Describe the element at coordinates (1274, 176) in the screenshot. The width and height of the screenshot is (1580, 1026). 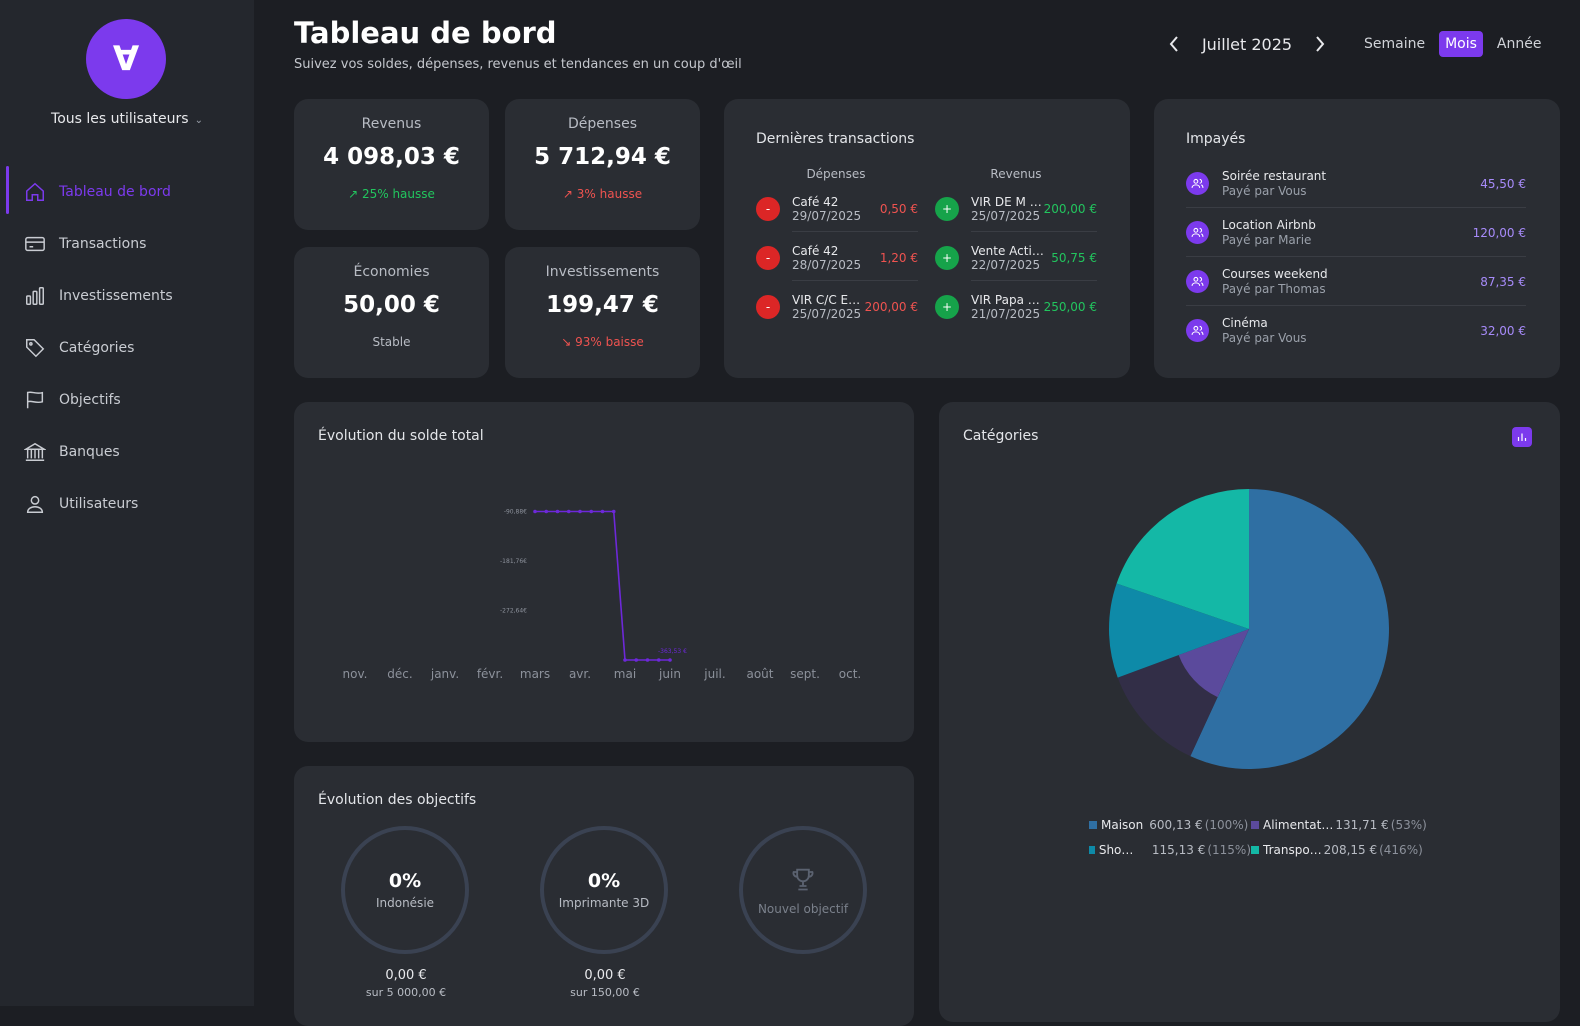
I see `unpaid-name: Soirée restaurant` at that location.